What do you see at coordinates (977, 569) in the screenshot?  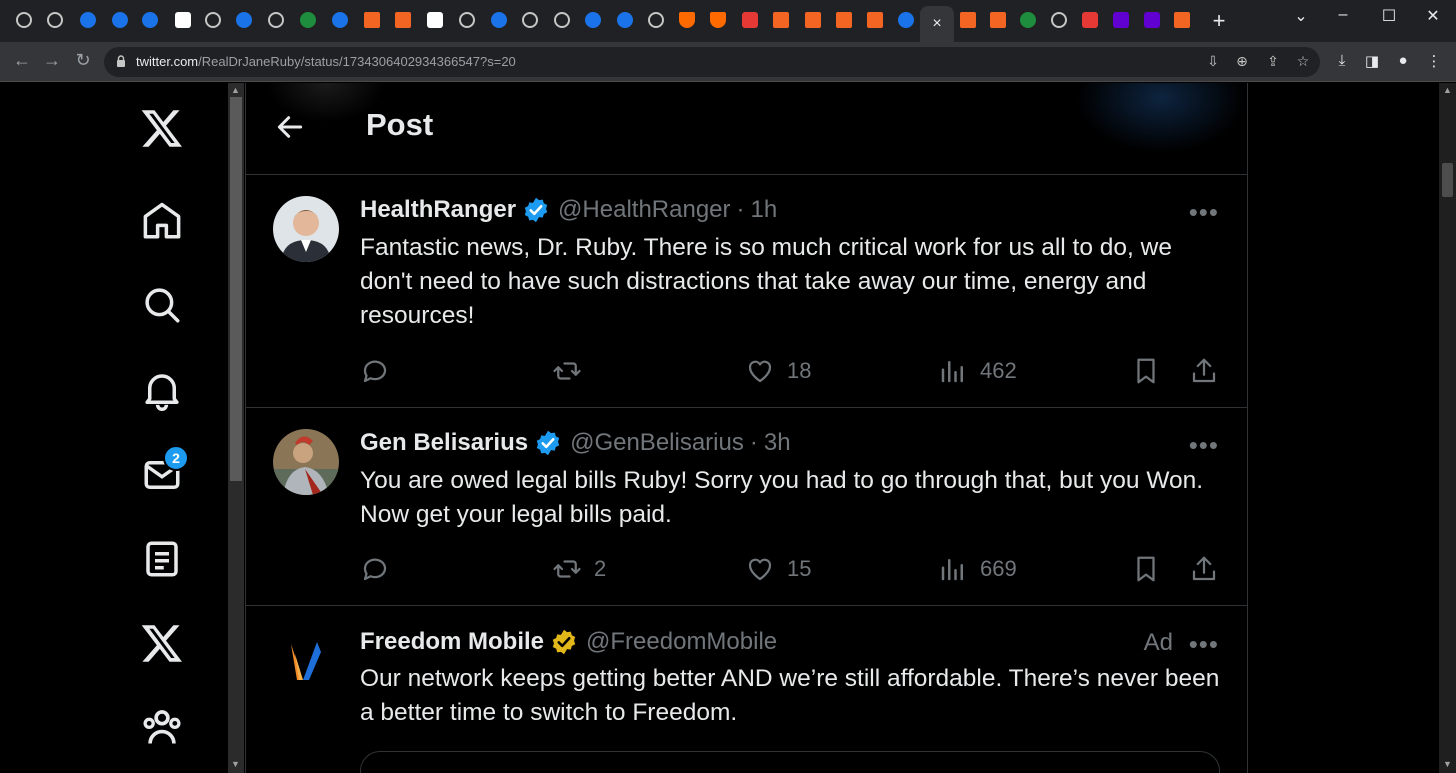 I see `views-button: 669` at bounding box center [977, 569].